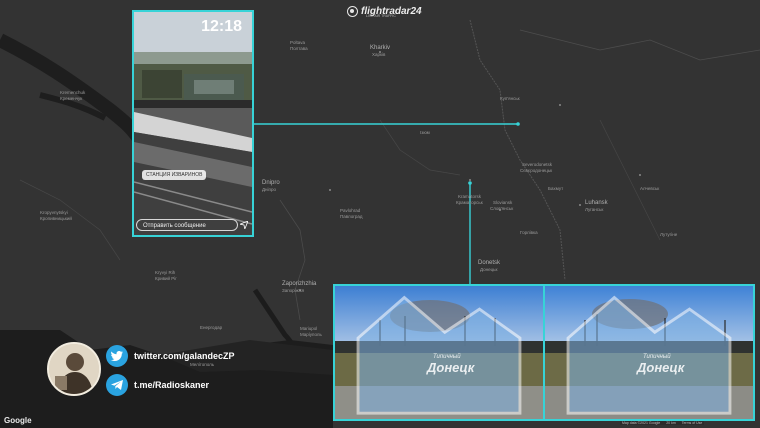 The height and width of the screenshot is (428, 760). I want to click on map-label: Дніпро, so click(269, 189).